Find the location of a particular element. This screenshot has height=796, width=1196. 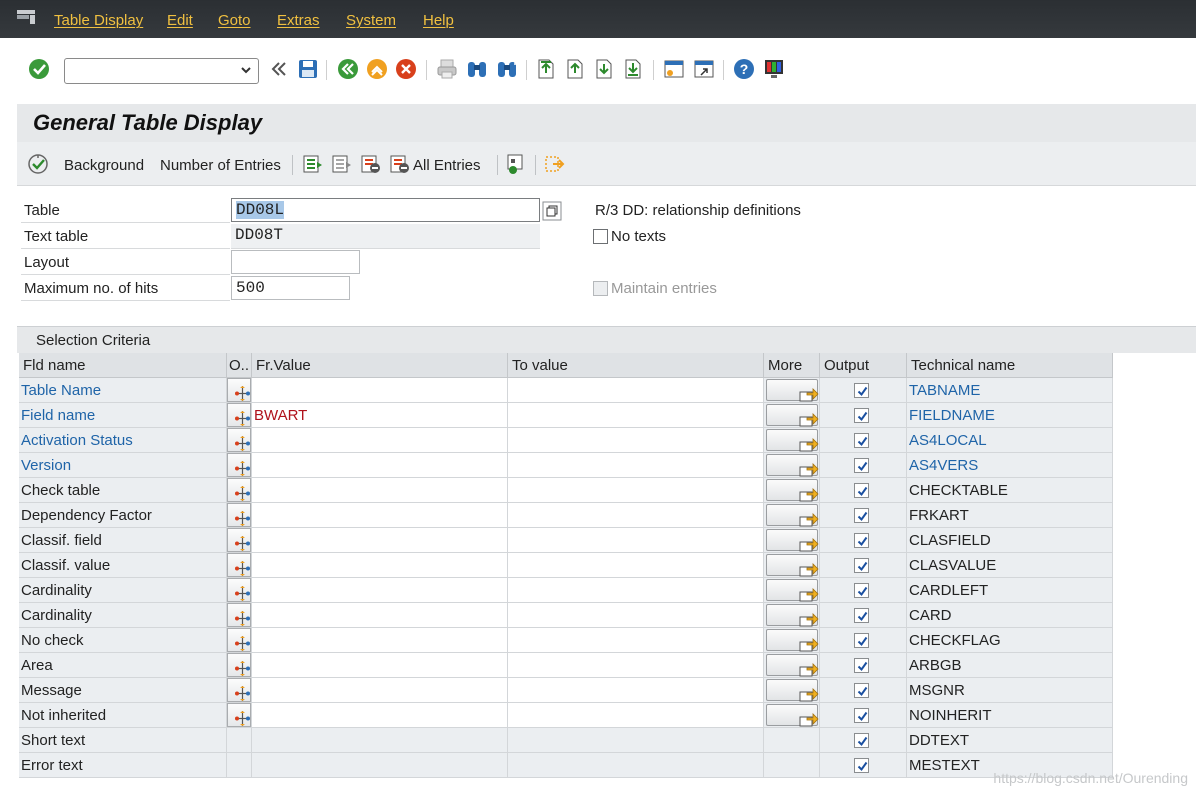

first-page-icon is located at coordinates (546, 69).